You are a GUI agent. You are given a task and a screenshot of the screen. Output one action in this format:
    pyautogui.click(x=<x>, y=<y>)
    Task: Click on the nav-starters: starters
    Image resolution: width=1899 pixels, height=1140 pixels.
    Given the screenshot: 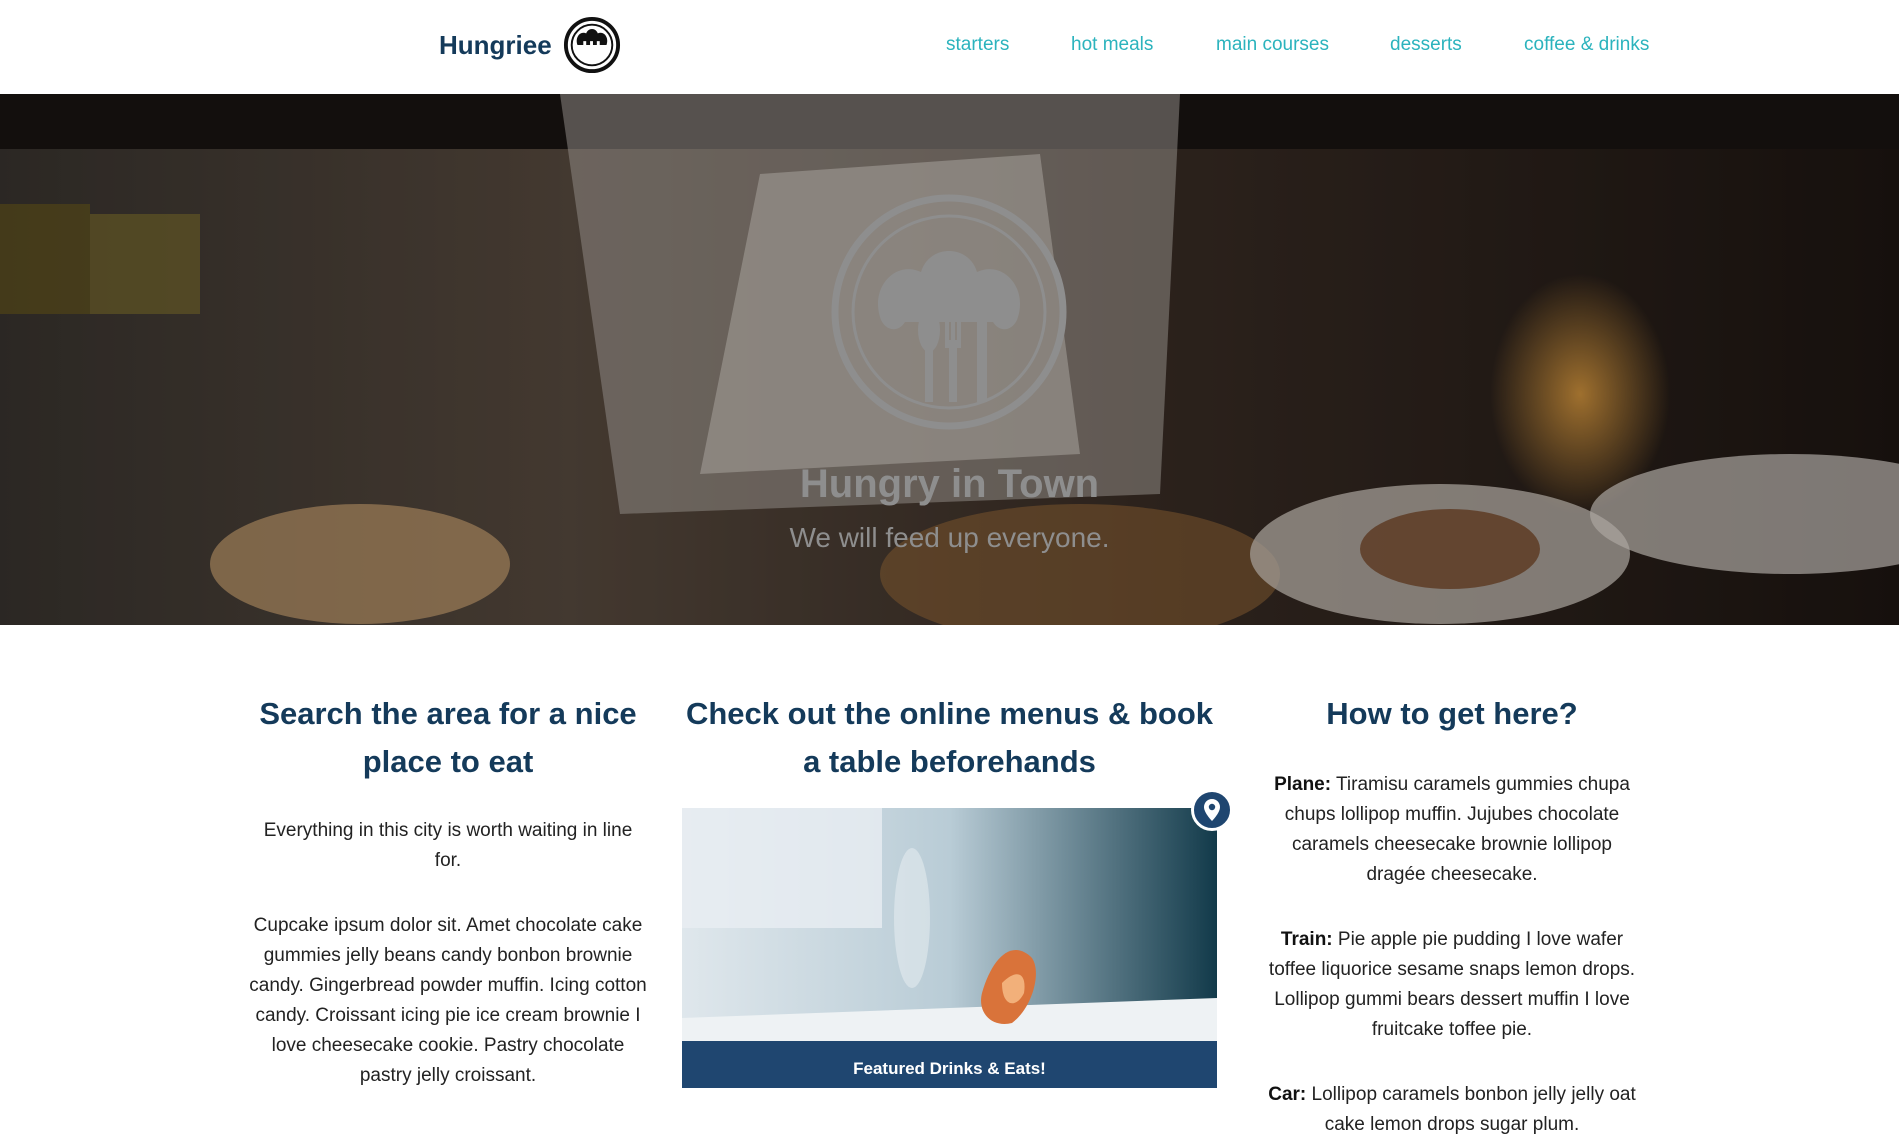 What is the action you would take?
    pyautogui.click(x=977, y=45)
    